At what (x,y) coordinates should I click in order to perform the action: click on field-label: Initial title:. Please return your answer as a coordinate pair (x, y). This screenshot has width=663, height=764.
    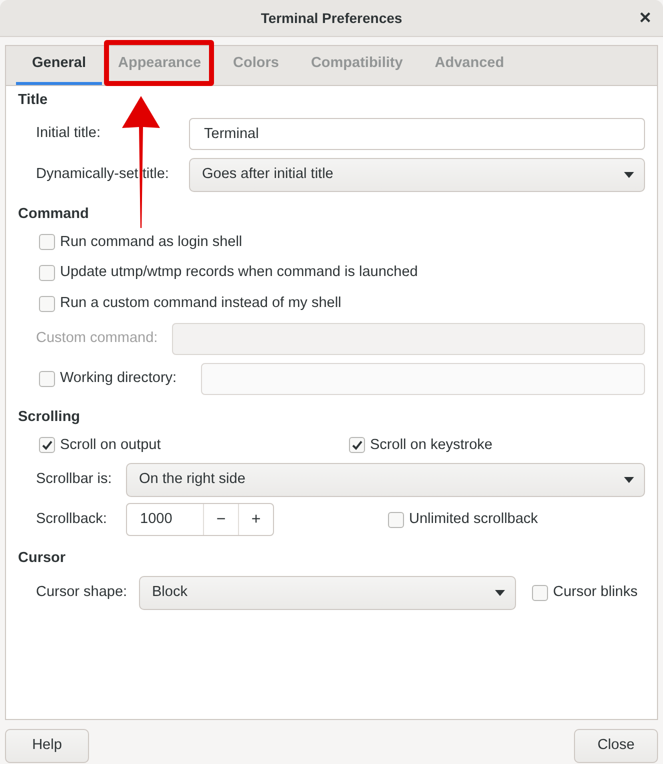
    Looking at the image, I should click on (69, 133).